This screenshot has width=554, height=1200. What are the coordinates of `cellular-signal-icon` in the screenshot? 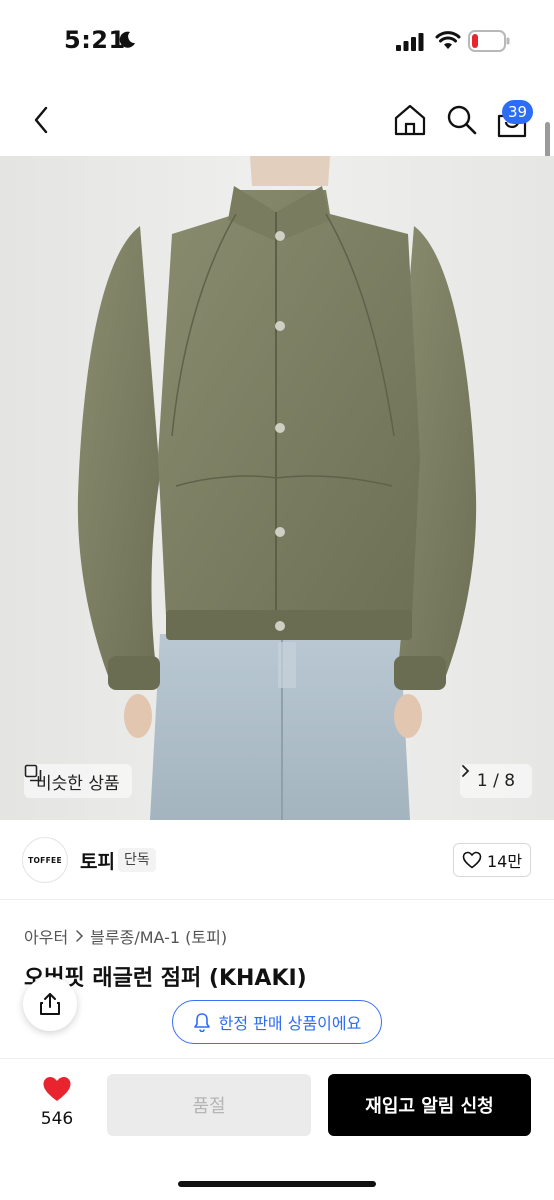 It's located at (410, 42).